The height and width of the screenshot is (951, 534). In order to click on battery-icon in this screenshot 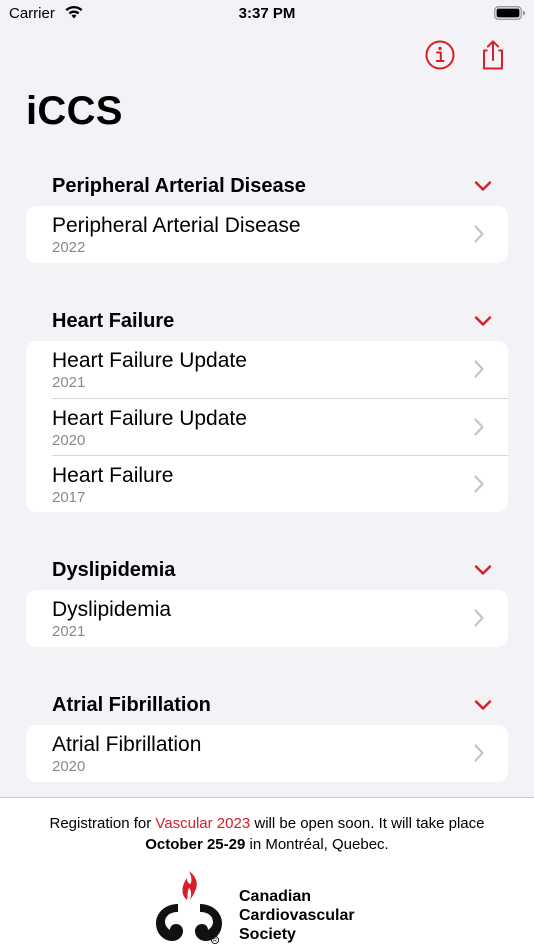, I will do `click(510, 15)`.